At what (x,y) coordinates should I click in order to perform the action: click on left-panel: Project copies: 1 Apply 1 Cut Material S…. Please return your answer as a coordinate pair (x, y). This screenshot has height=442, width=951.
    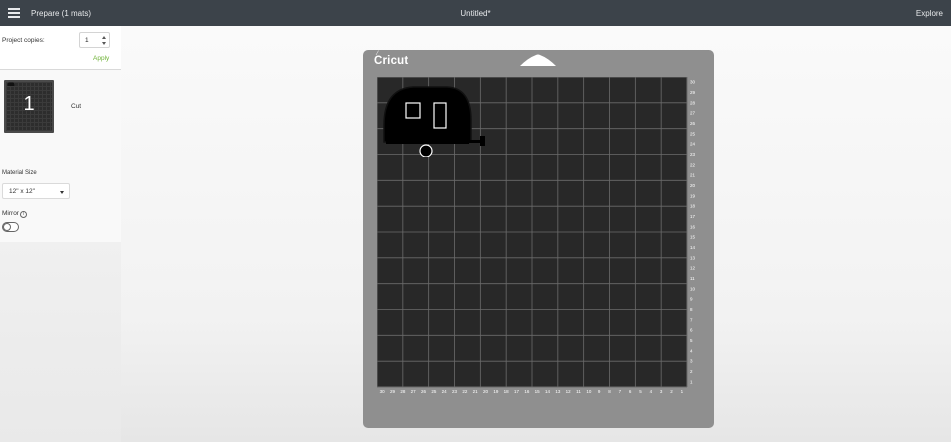
    Looking at the image, I should click on (60, 234).